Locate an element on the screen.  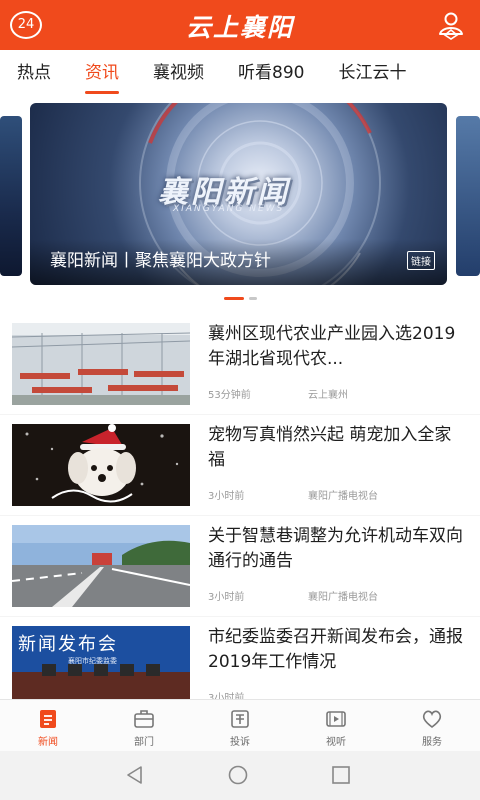
next-slide-peek is located at coordinates (468, 196).